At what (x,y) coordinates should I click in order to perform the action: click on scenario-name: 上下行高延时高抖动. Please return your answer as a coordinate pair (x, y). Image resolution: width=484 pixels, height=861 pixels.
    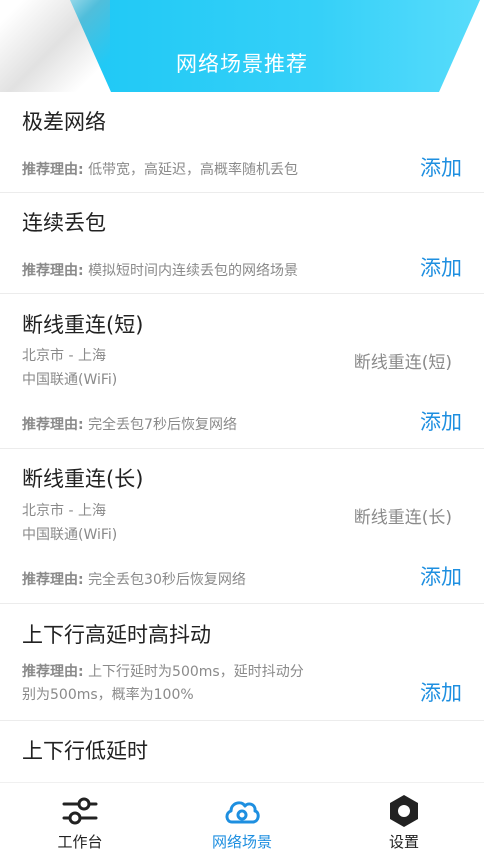
    Looking at the image, I should click on (116, 635).